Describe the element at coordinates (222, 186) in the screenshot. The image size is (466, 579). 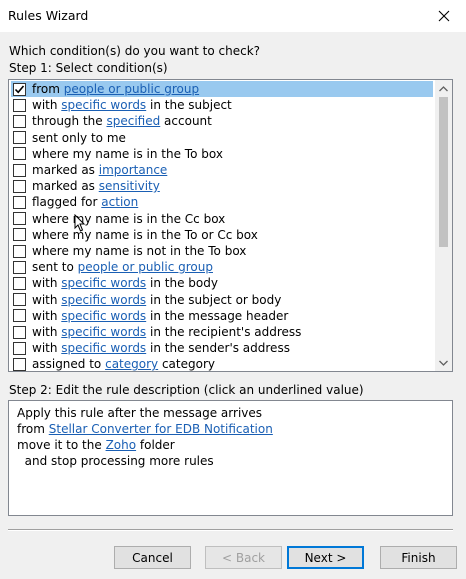
I see `condition-row: marked as sensitivity` at that location.